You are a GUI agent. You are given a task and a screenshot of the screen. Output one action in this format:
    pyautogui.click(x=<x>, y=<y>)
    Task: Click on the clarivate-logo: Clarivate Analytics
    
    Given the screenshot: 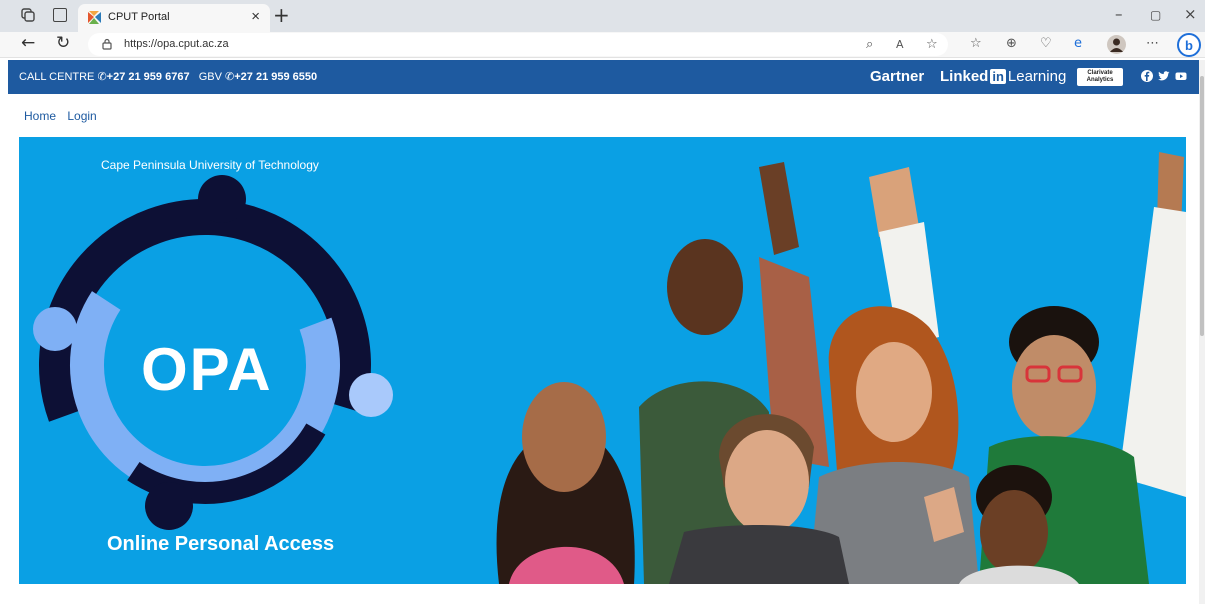 What is the action you would take?
    pyautogui.click(x=1100, y=77)
    